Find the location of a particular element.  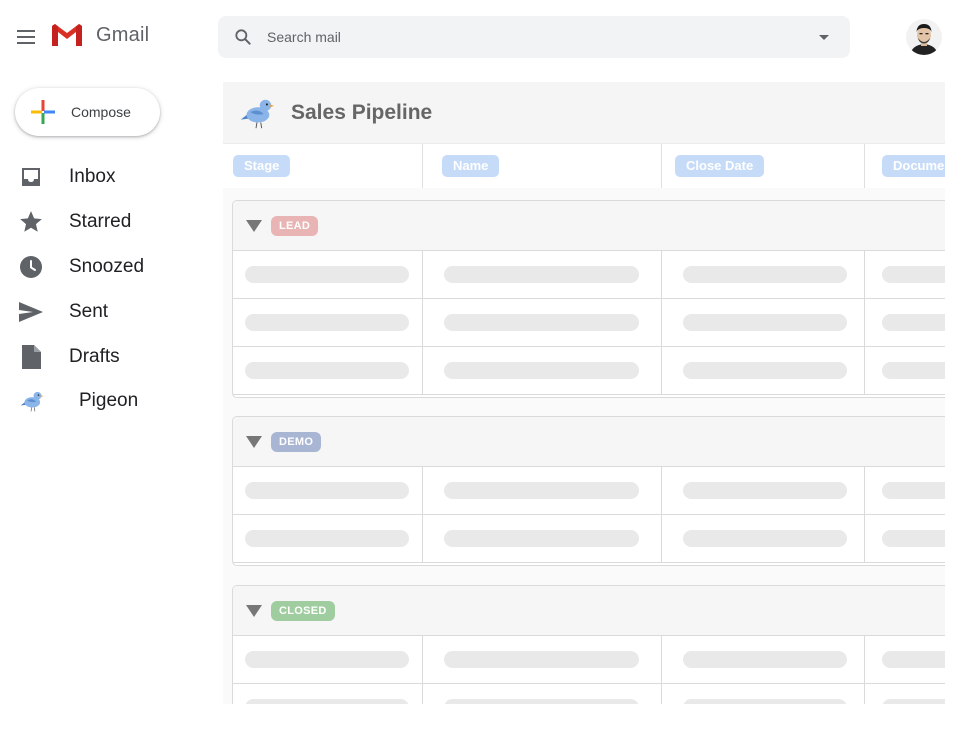

column-chip: Close Date is located at coordinates (720, 166).